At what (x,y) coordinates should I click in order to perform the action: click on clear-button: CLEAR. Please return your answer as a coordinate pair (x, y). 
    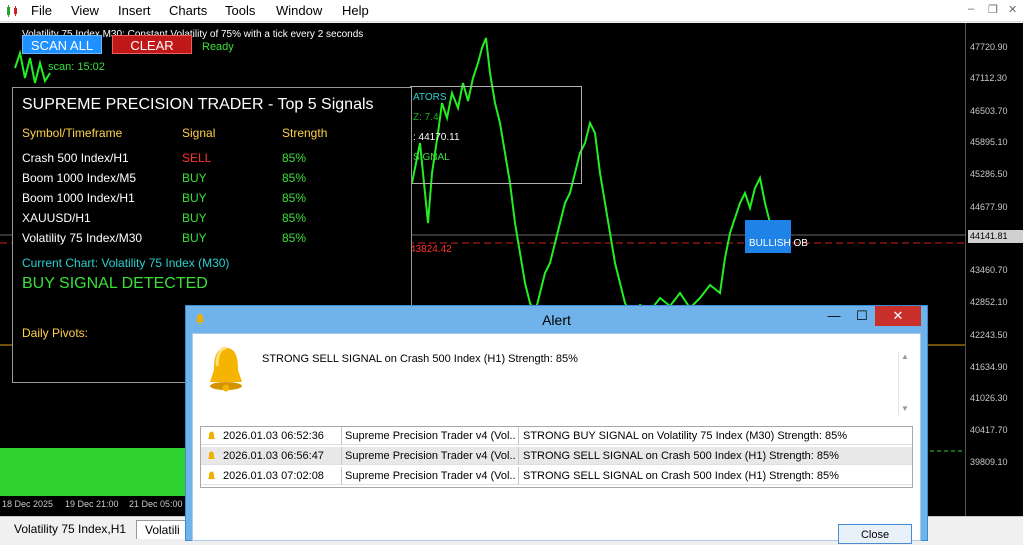
    Looking at the image, I should click on (152, 44).